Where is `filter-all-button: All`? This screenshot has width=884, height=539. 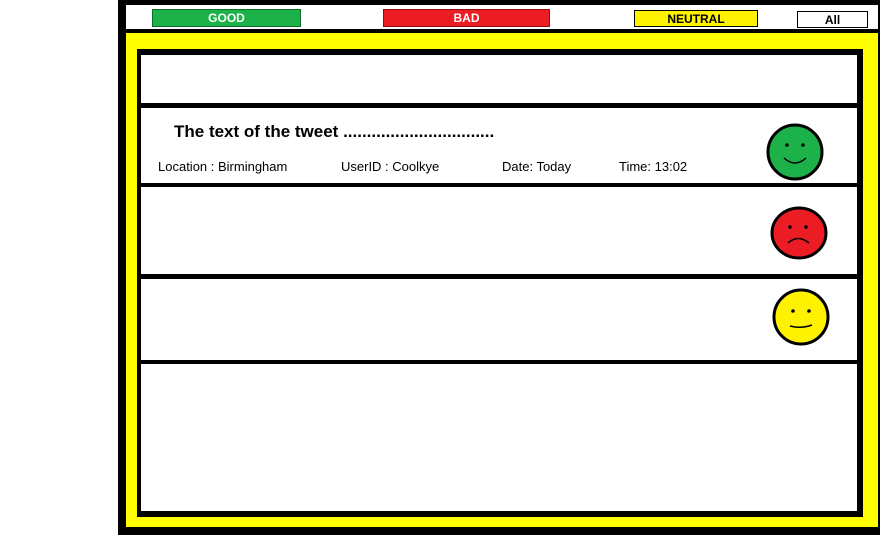
filter-all-button: All is located at coordinates (832, 19).